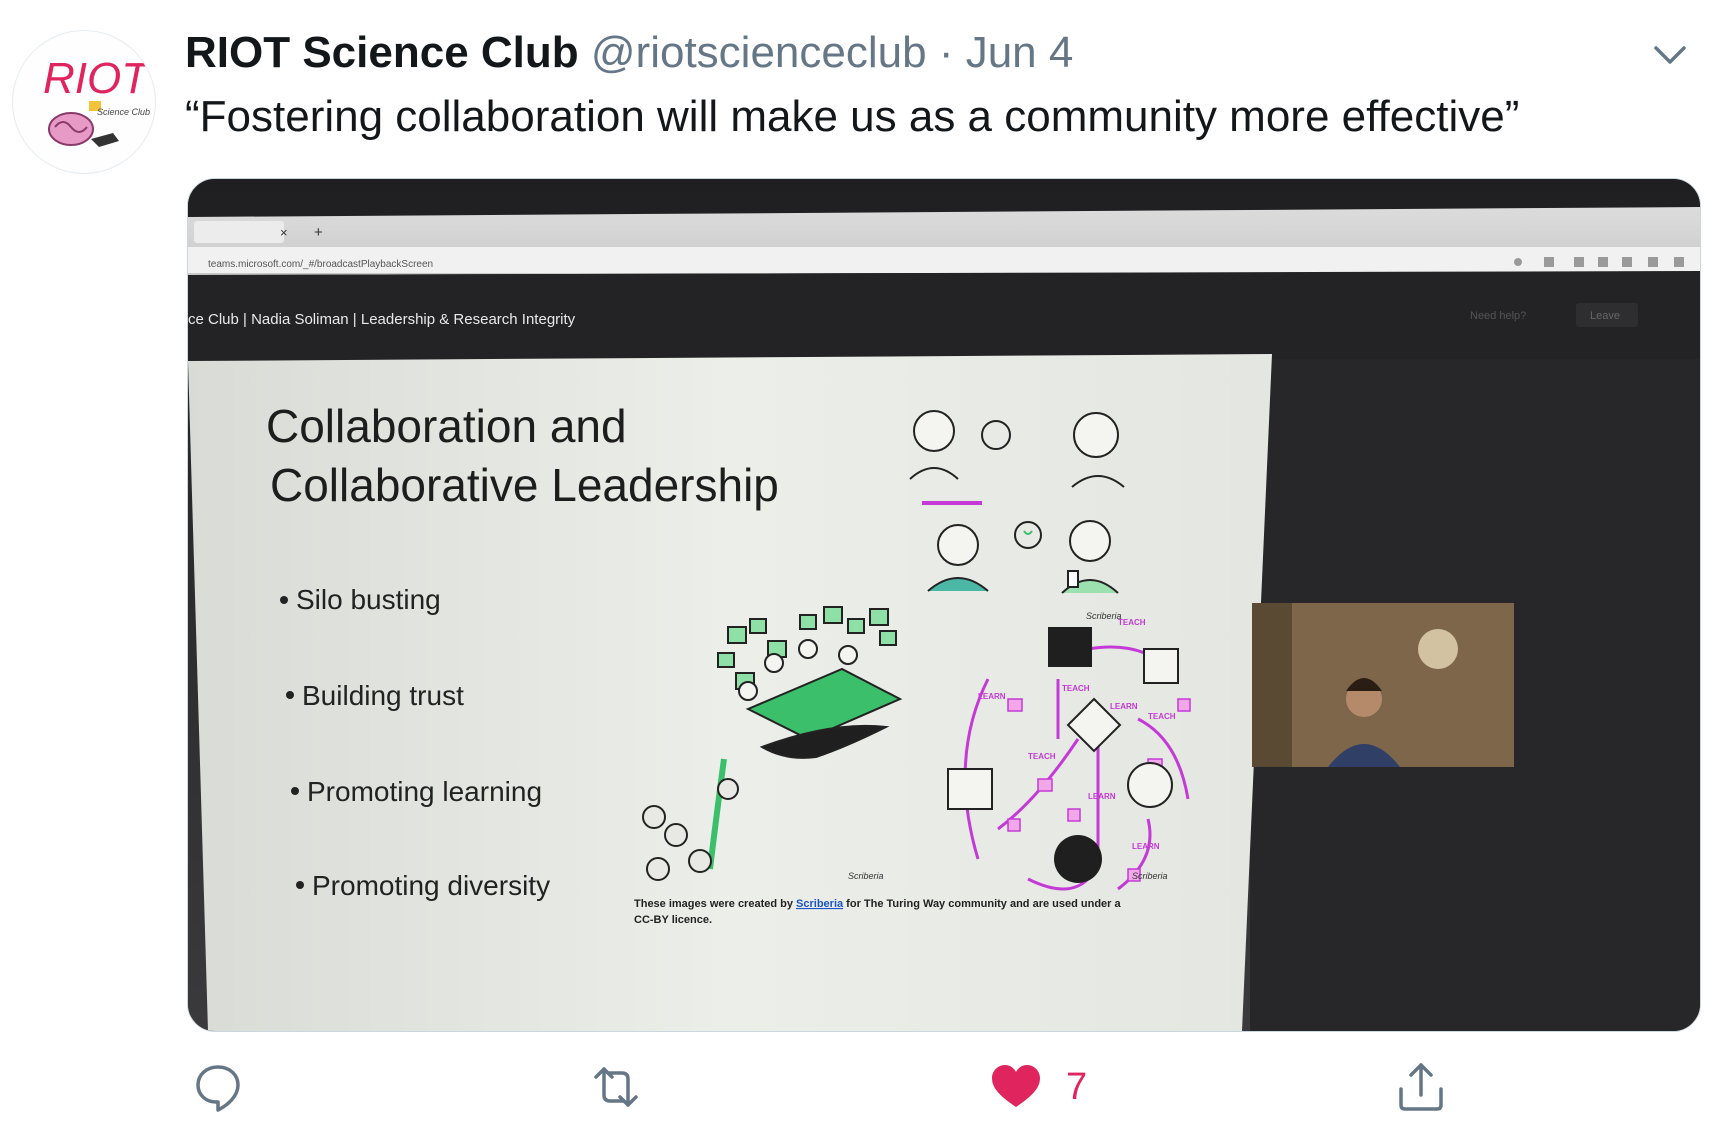 This screenshot has height=1137, width=1724. Describe the element at coordinates (1077, 1086) in the screenshot. I see `like-count: 7` at that location.